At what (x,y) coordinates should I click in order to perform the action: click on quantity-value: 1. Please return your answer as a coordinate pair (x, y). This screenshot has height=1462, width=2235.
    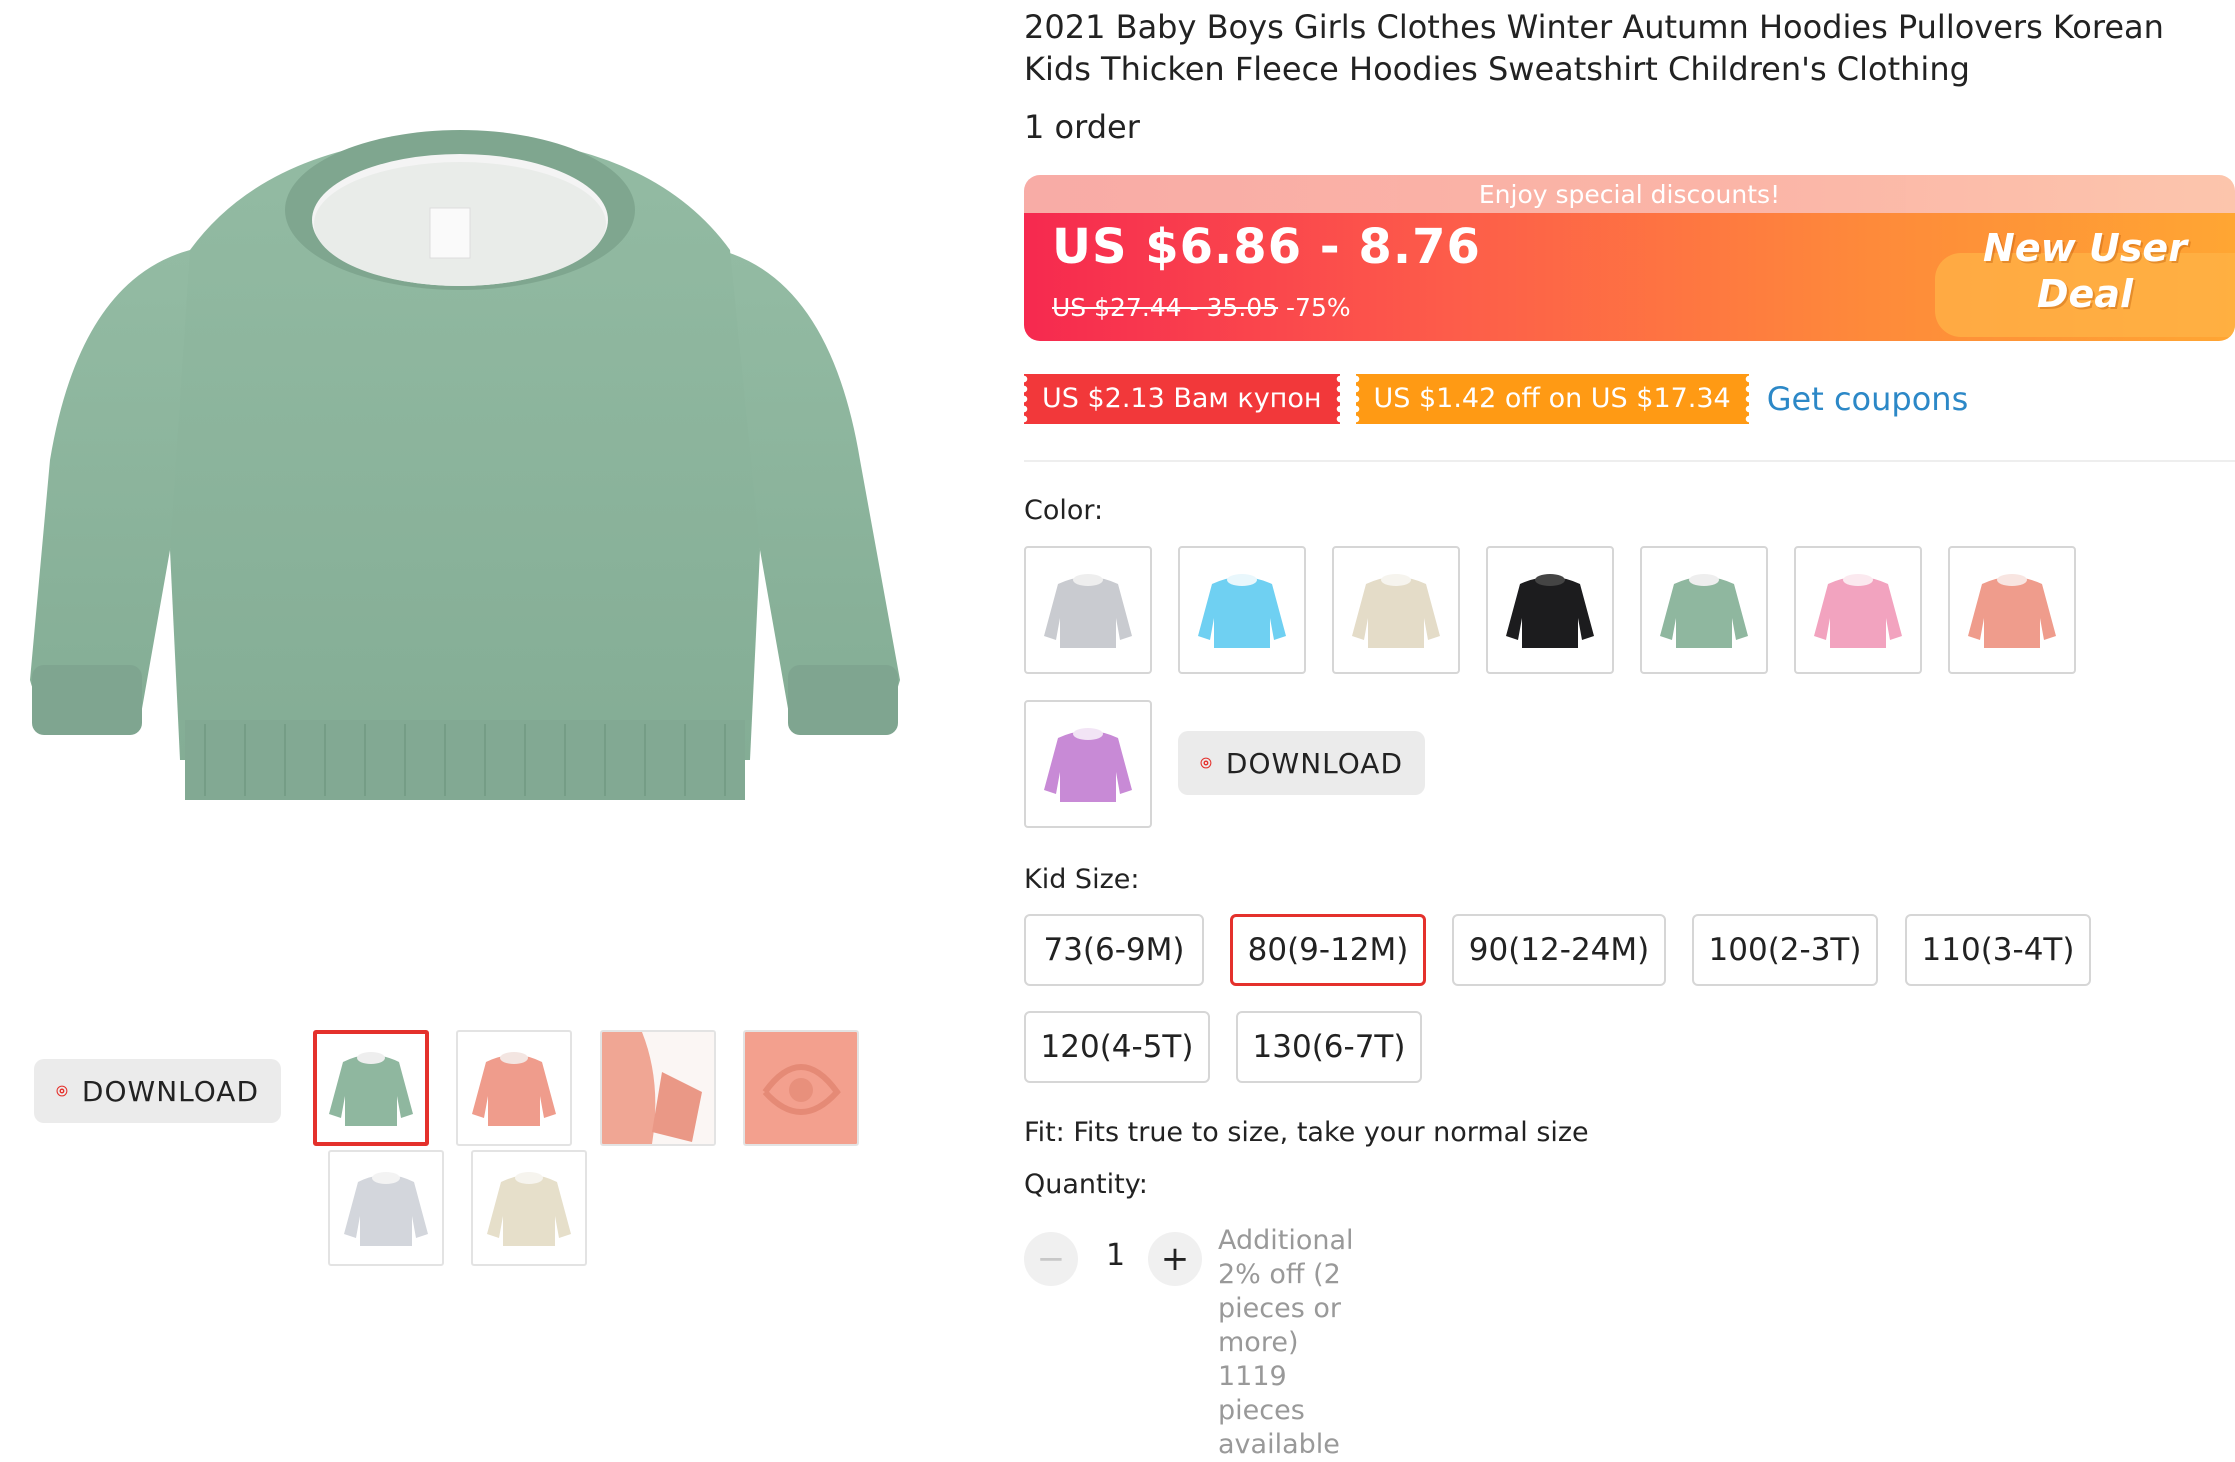
    Looking at the image, I should click on (1115, 1255).